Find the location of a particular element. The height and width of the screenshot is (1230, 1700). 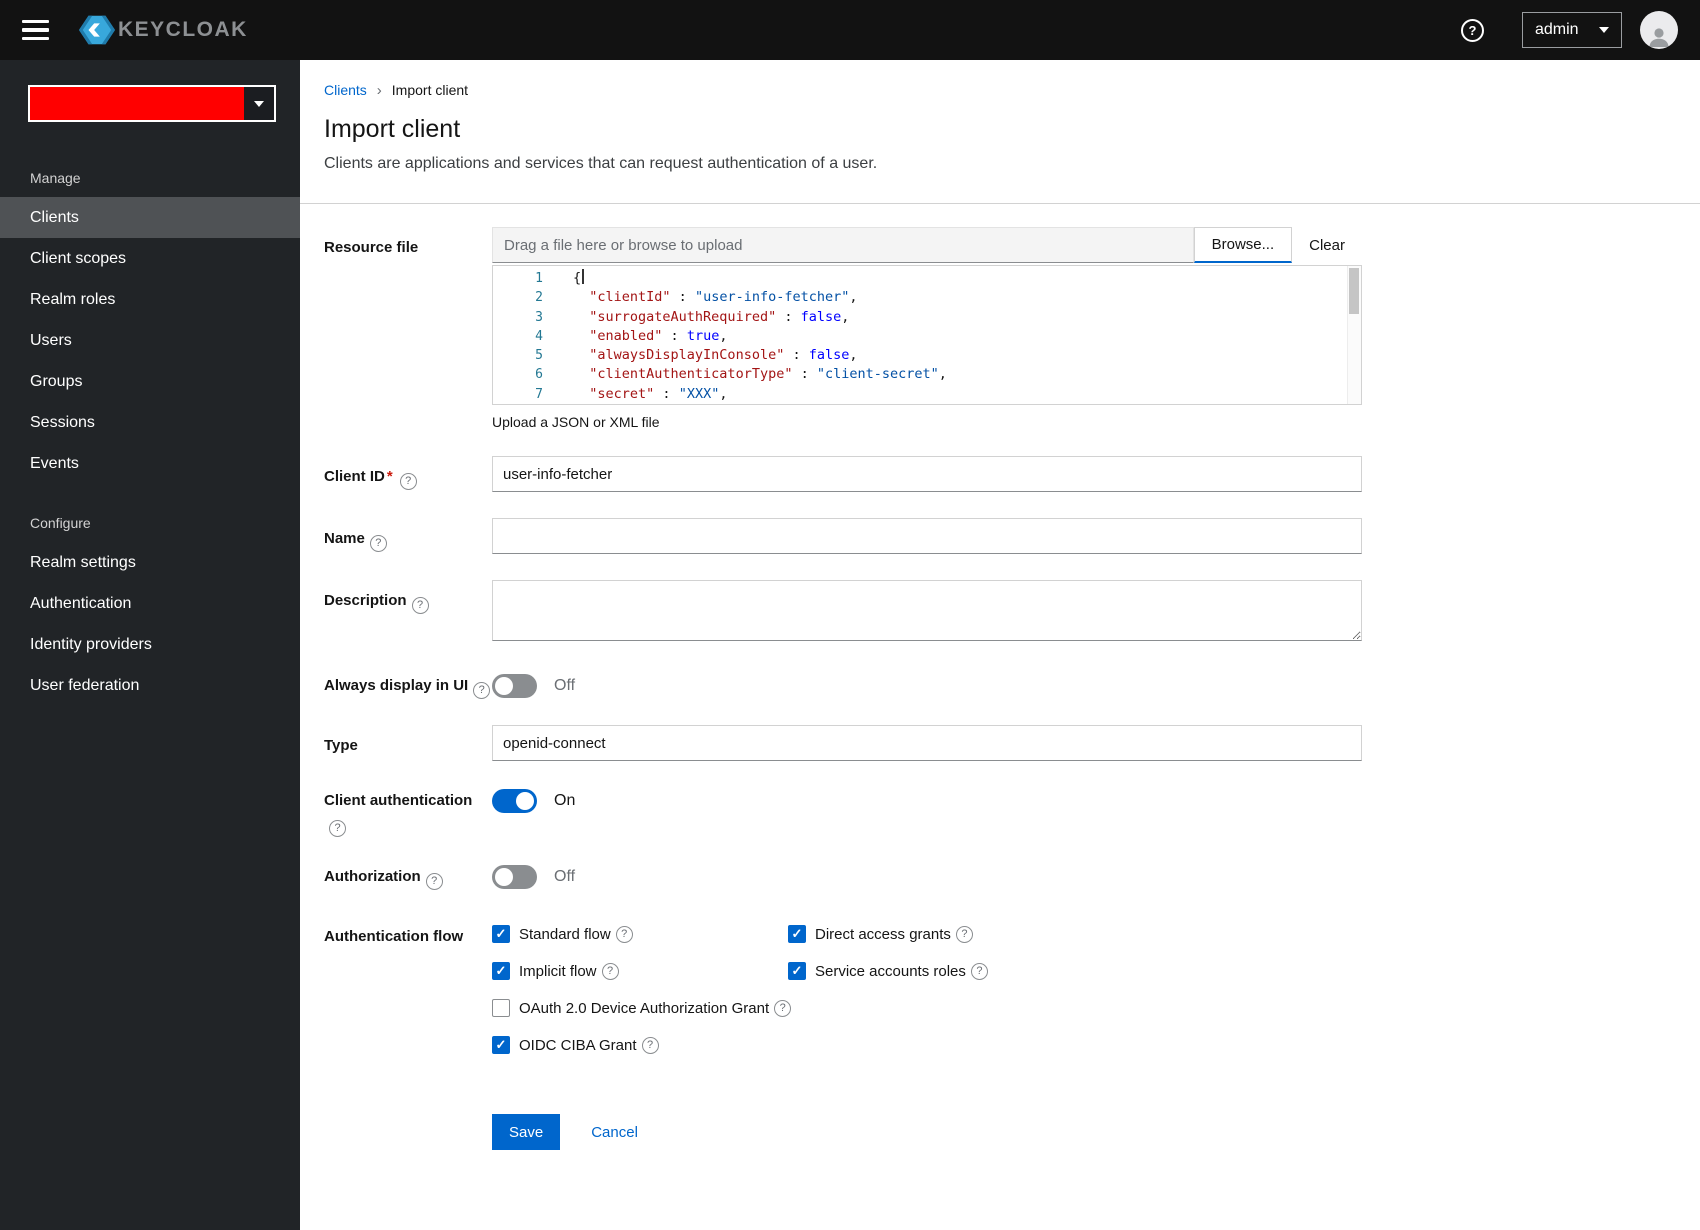

type-row: Type is located at coordinates (1000, 743).